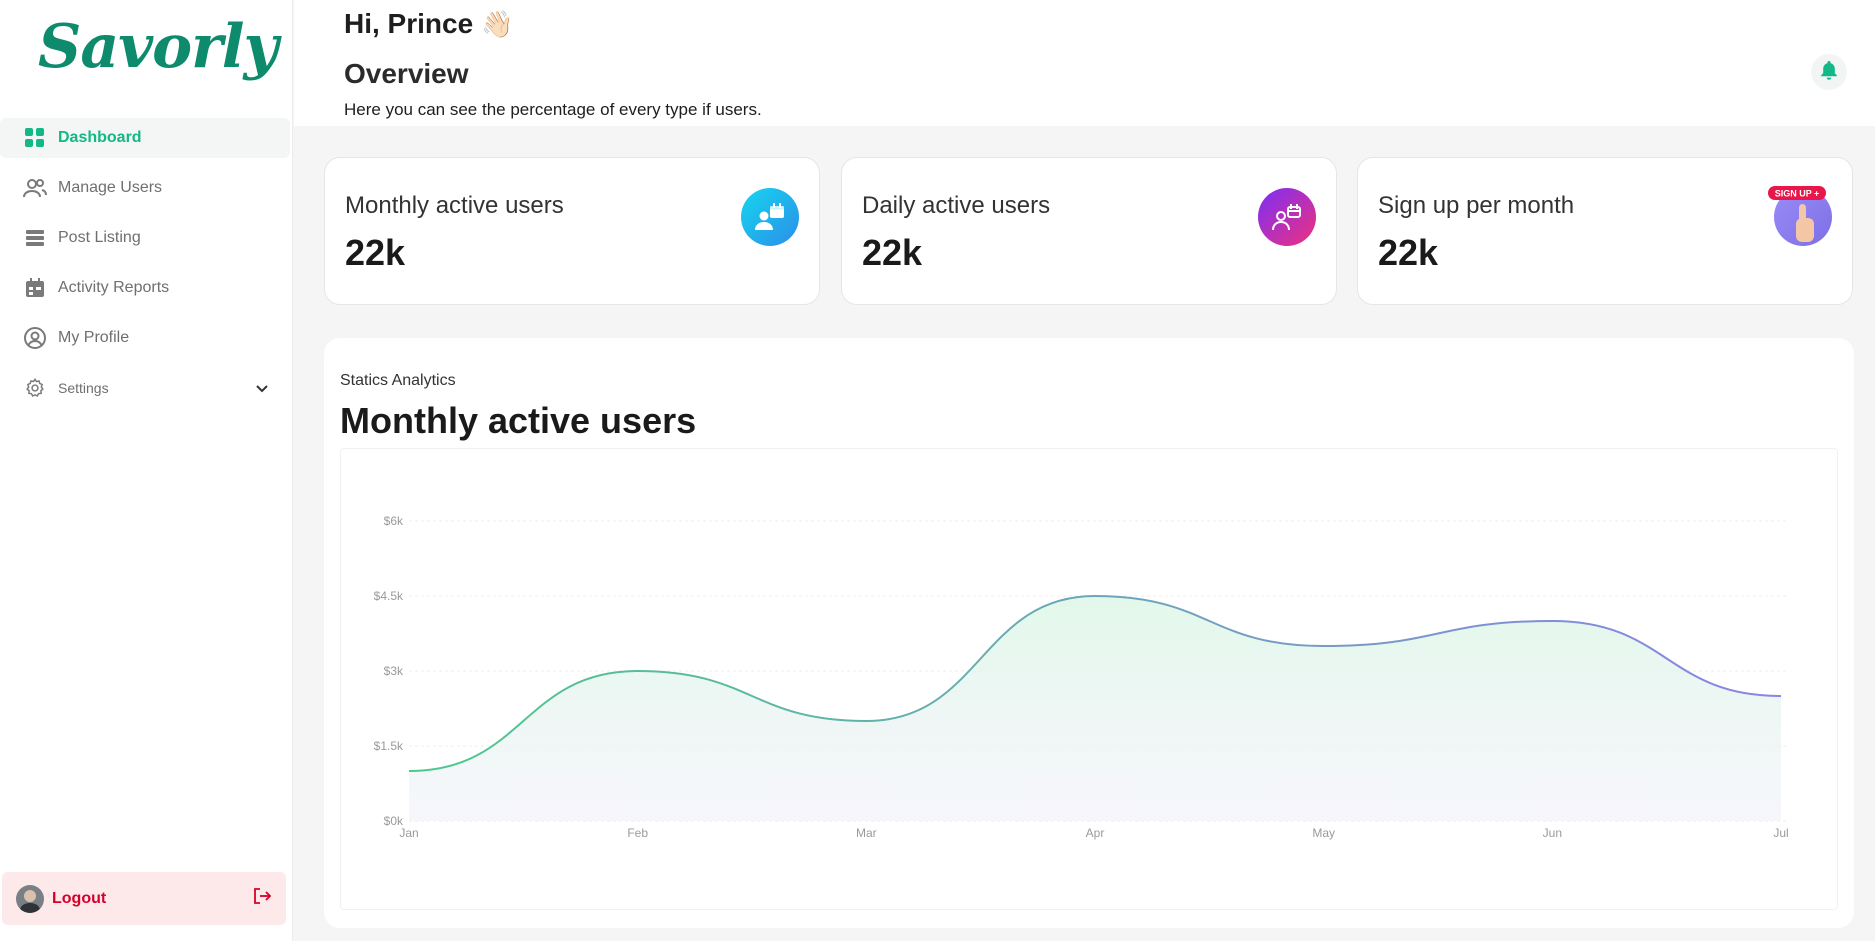 The image size is (1875, 941). What do you see at coordinates (94, 337) in the screenshot?
I see `sidebar-item-label: My Profile` at bounding box center [94, 337].